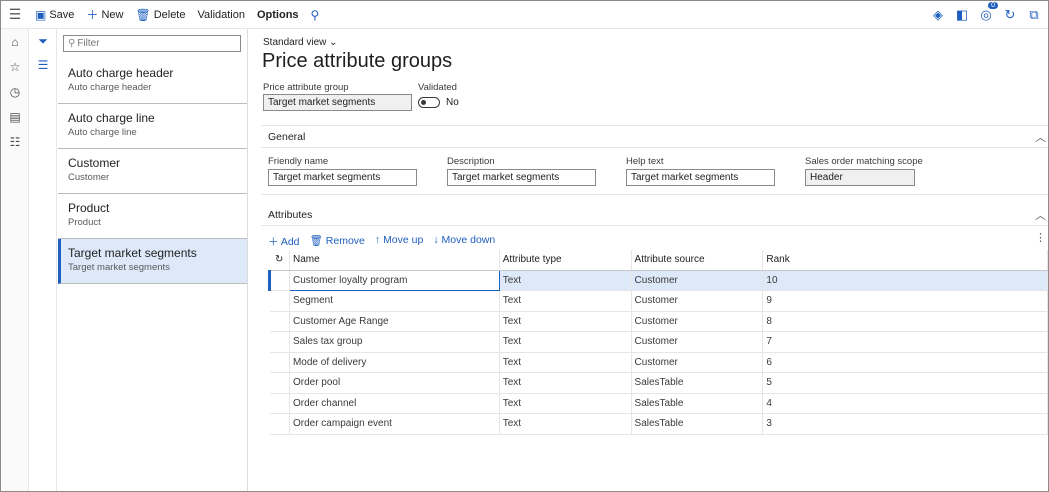  I want to click on validated-toggle: No, so click(438, 102).